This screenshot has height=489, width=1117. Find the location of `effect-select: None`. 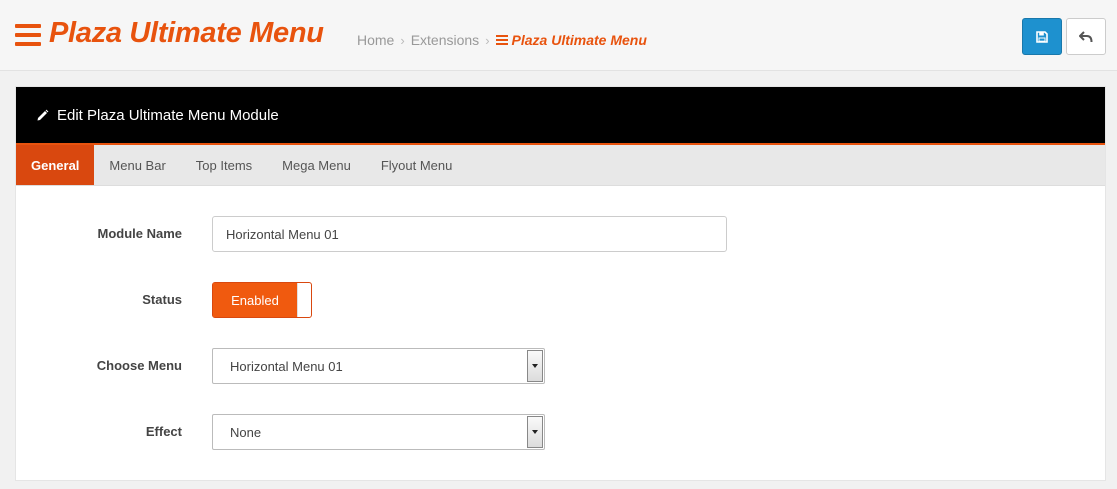

effect-select: None is located at coordinates (378, 432).